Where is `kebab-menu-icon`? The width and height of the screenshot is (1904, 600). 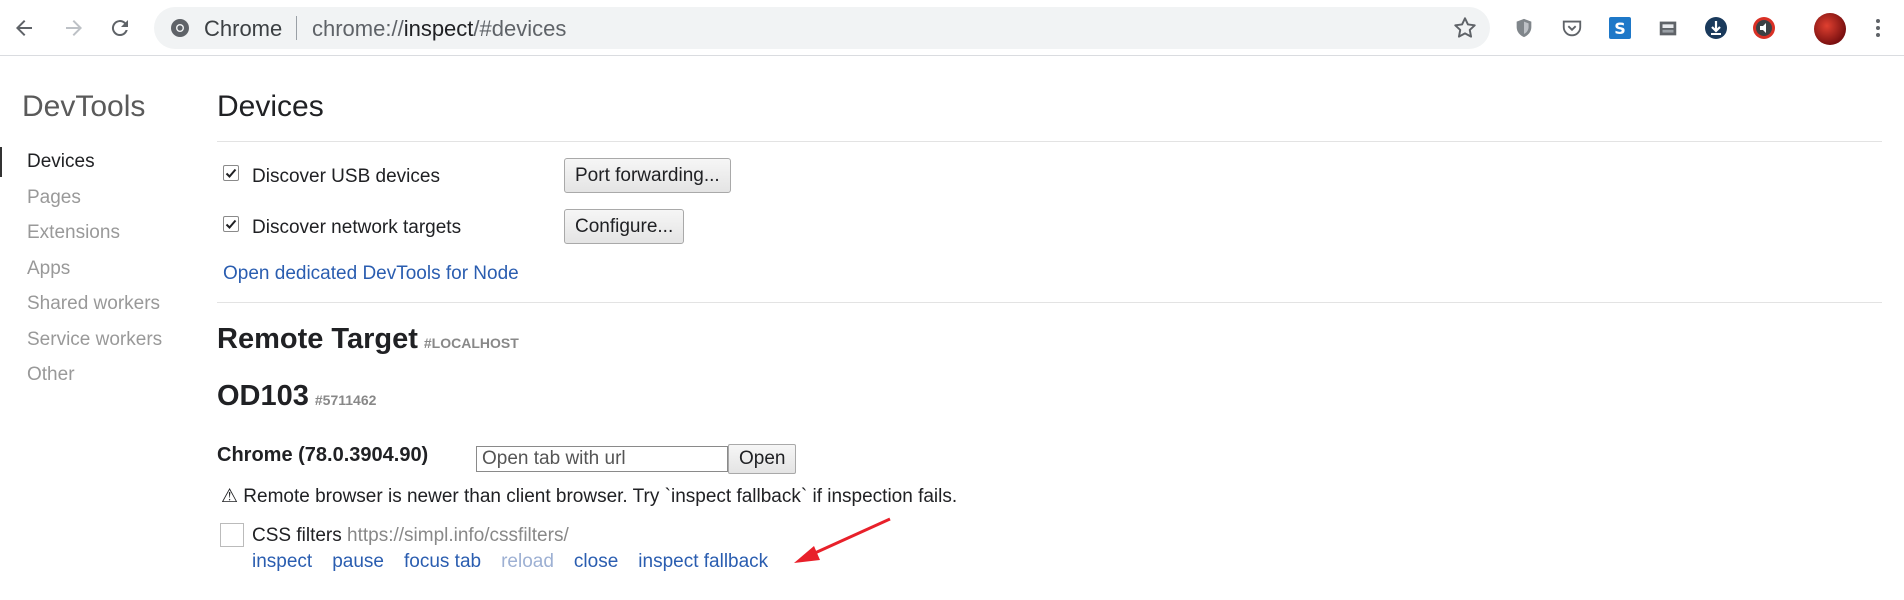 kebab-menu-icon is located at coordinates (1878, 28).